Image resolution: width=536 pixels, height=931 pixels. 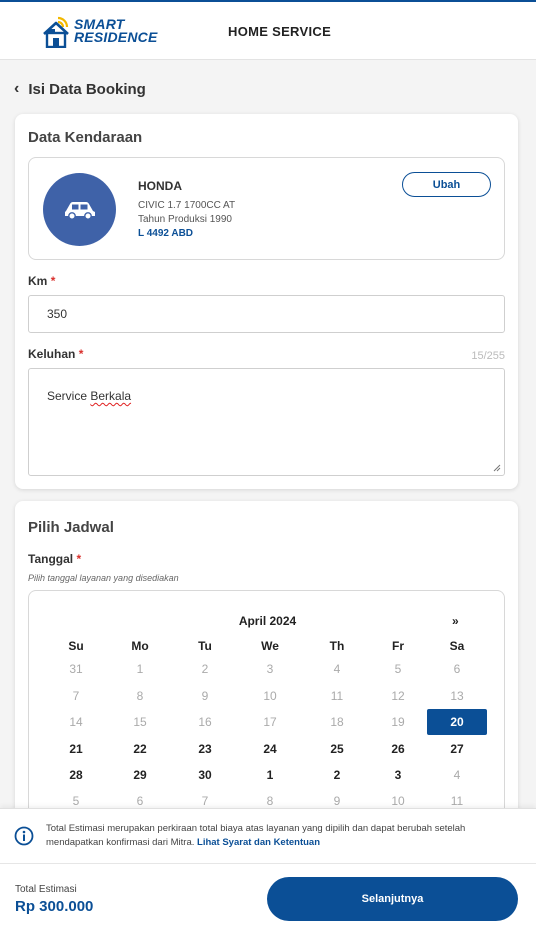 I want to click on weekday-header: We, so click(x=270, y=646).